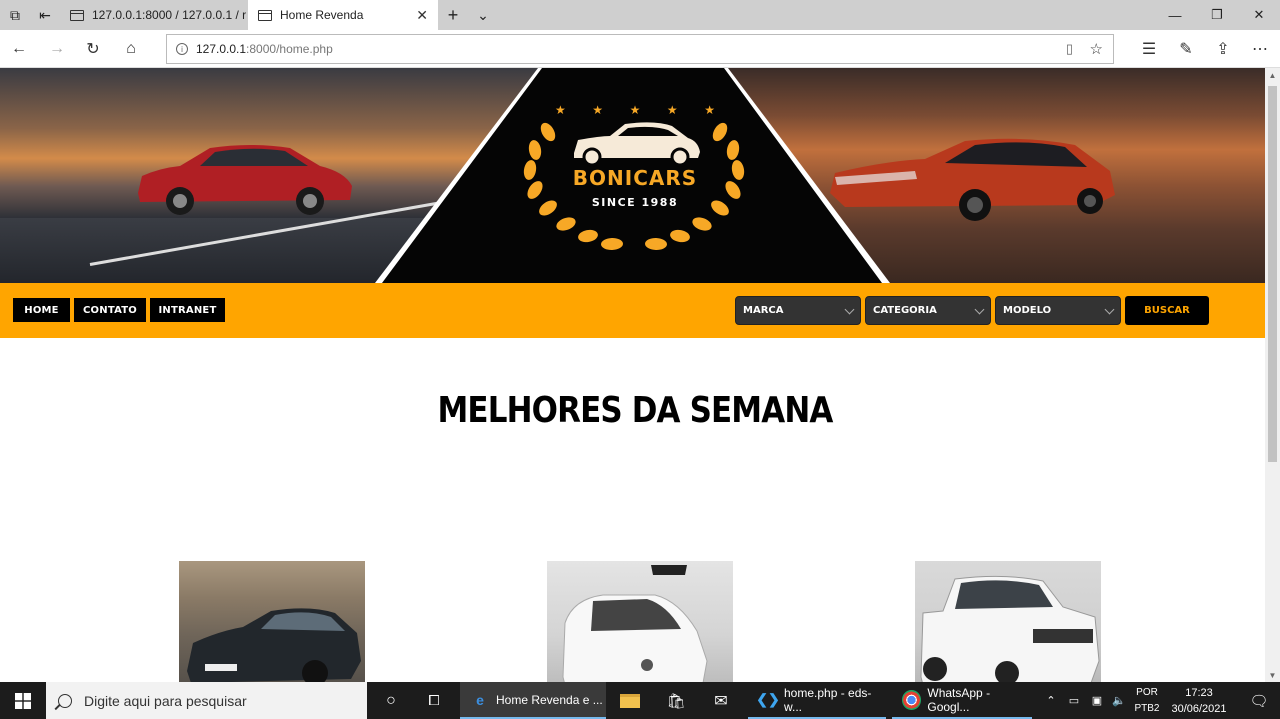 This screenshot has height=719, width=1280. I want to click on reading-view-icon: ▯, so click(1069, 49).